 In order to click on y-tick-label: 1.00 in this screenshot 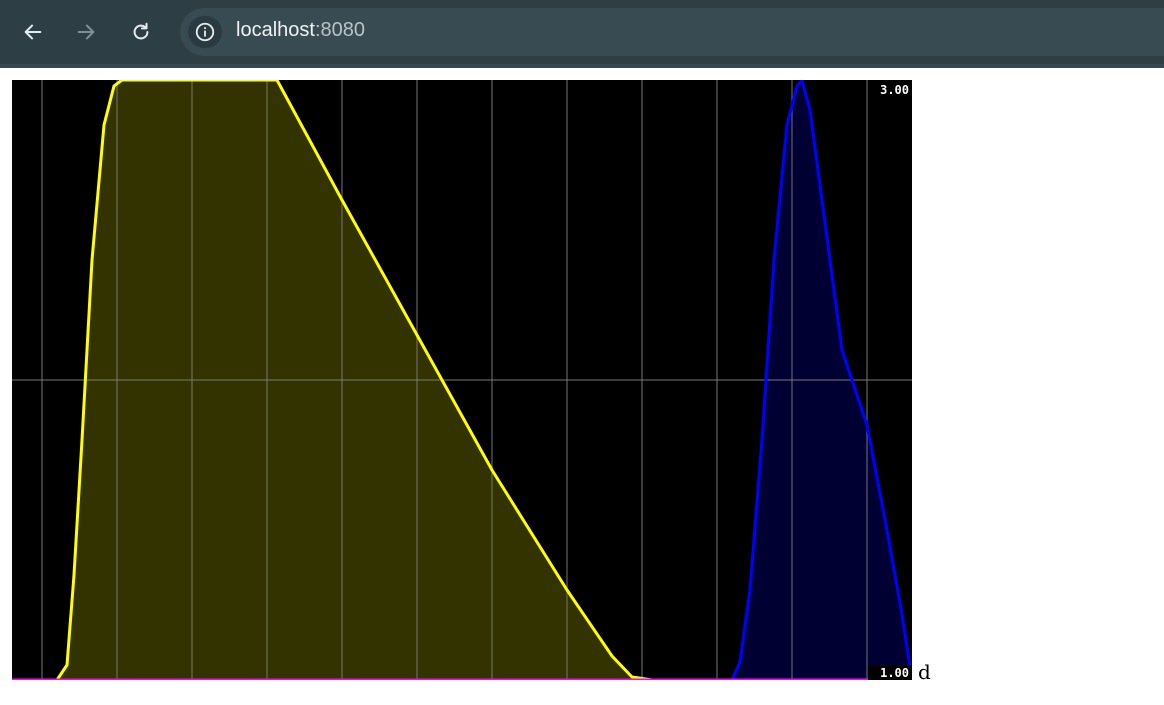, I will do `click(894, 673)`.